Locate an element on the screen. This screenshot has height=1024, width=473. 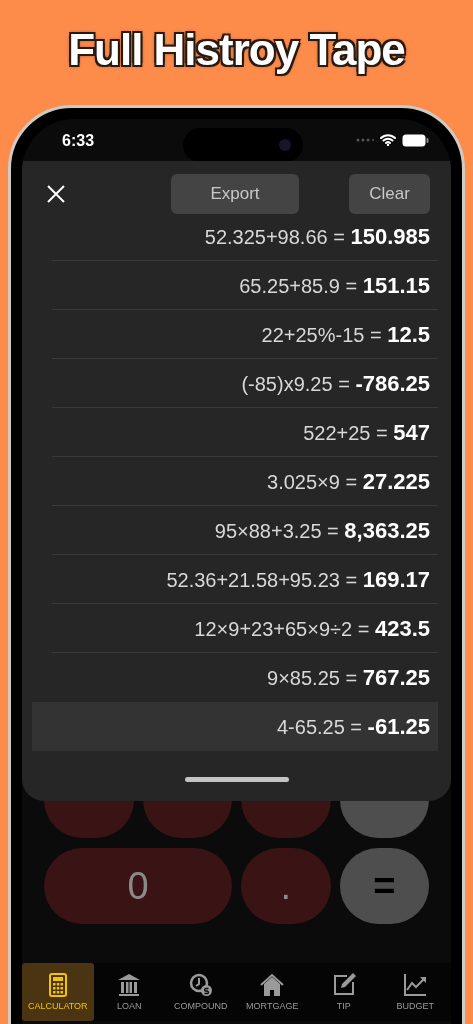
status-time: 6:33 is located at coordinates (78, 140).